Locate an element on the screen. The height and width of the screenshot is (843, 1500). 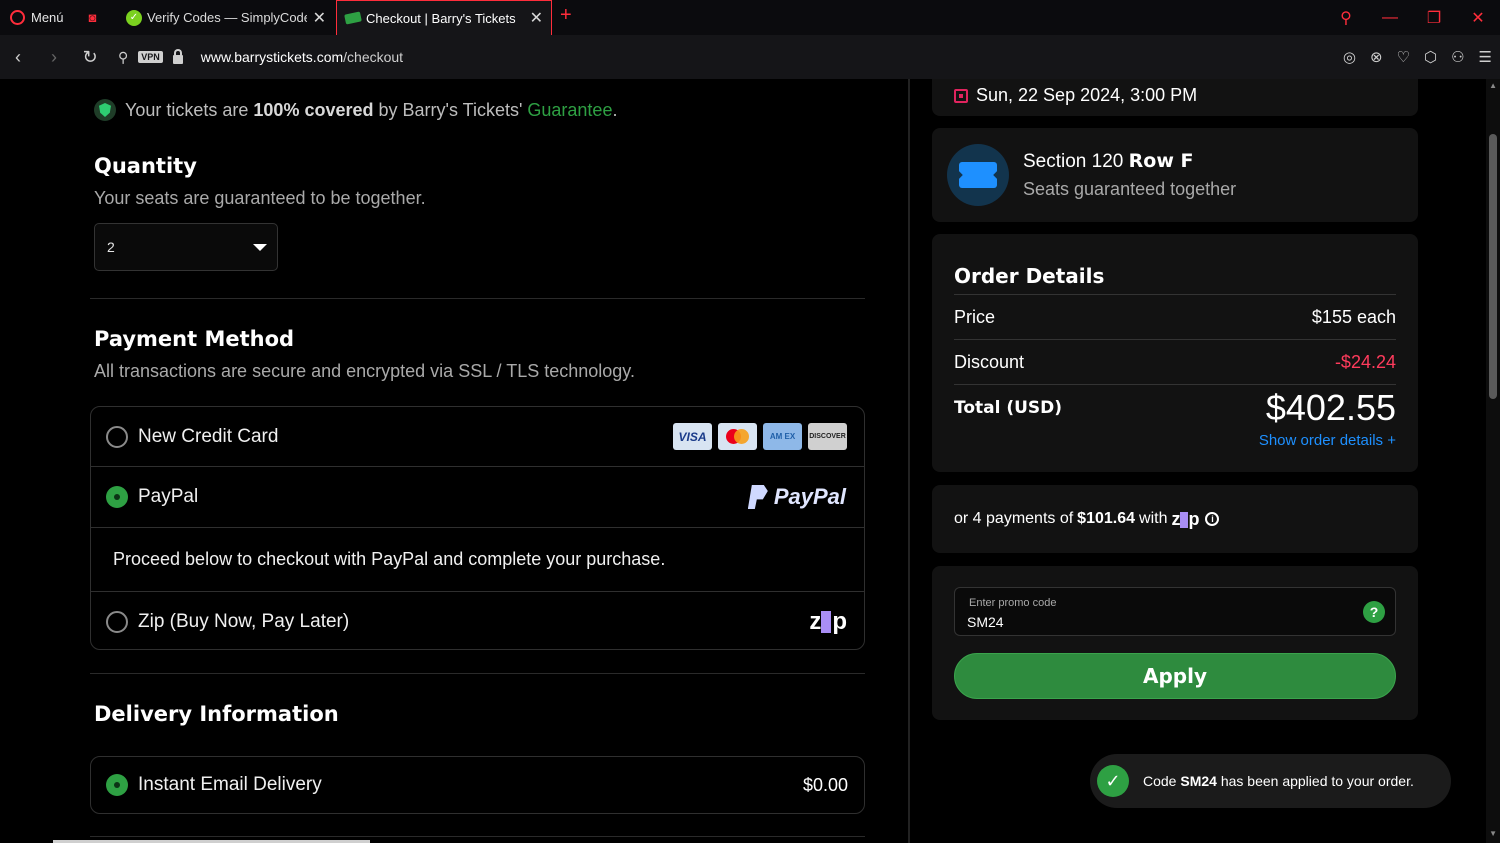
price-label: Price is located at coordinates (975, 316).